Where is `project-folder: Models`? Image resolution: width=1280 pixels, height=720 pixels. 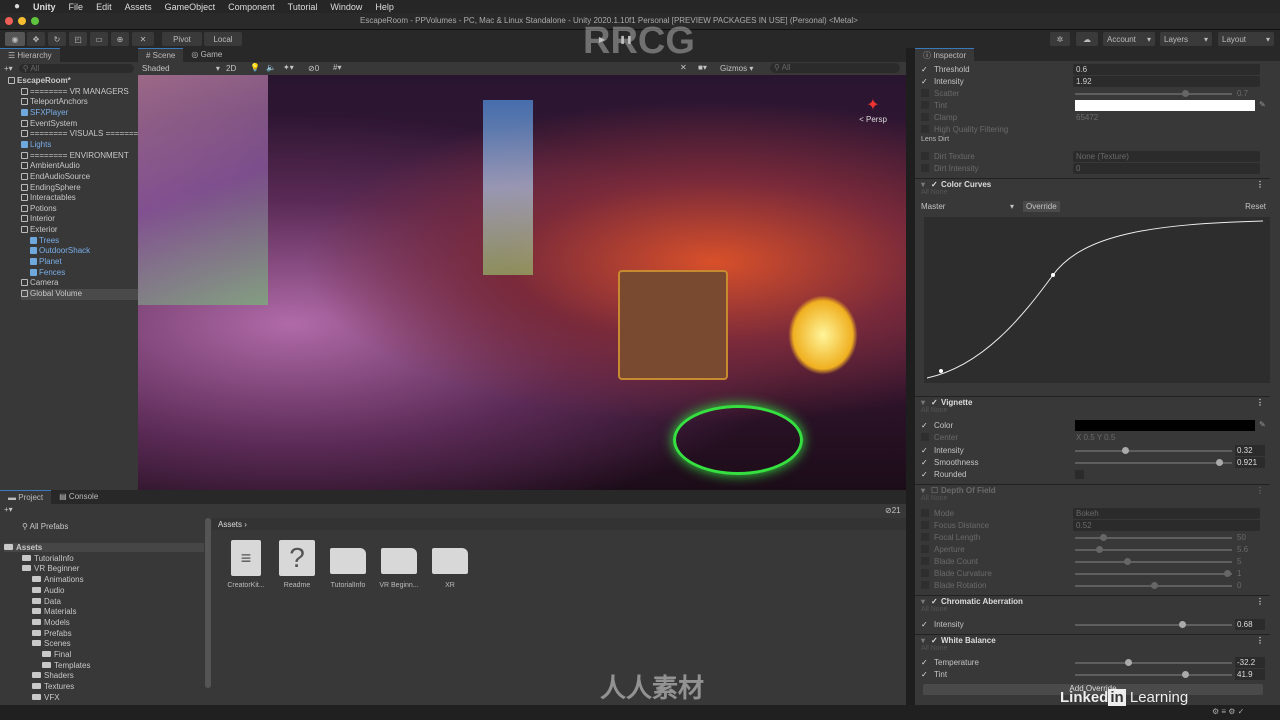 project-folder: Models is located at coordinates (51, 622).